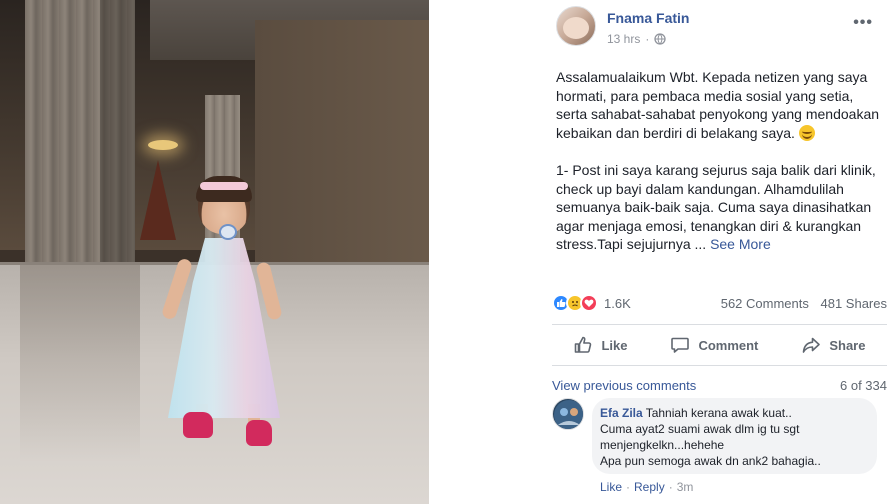 This screenshot has width=887, height=504. Describe the element at coordinates (863, 23) in the screenshot. I see `more-options-button: •••` at that location.